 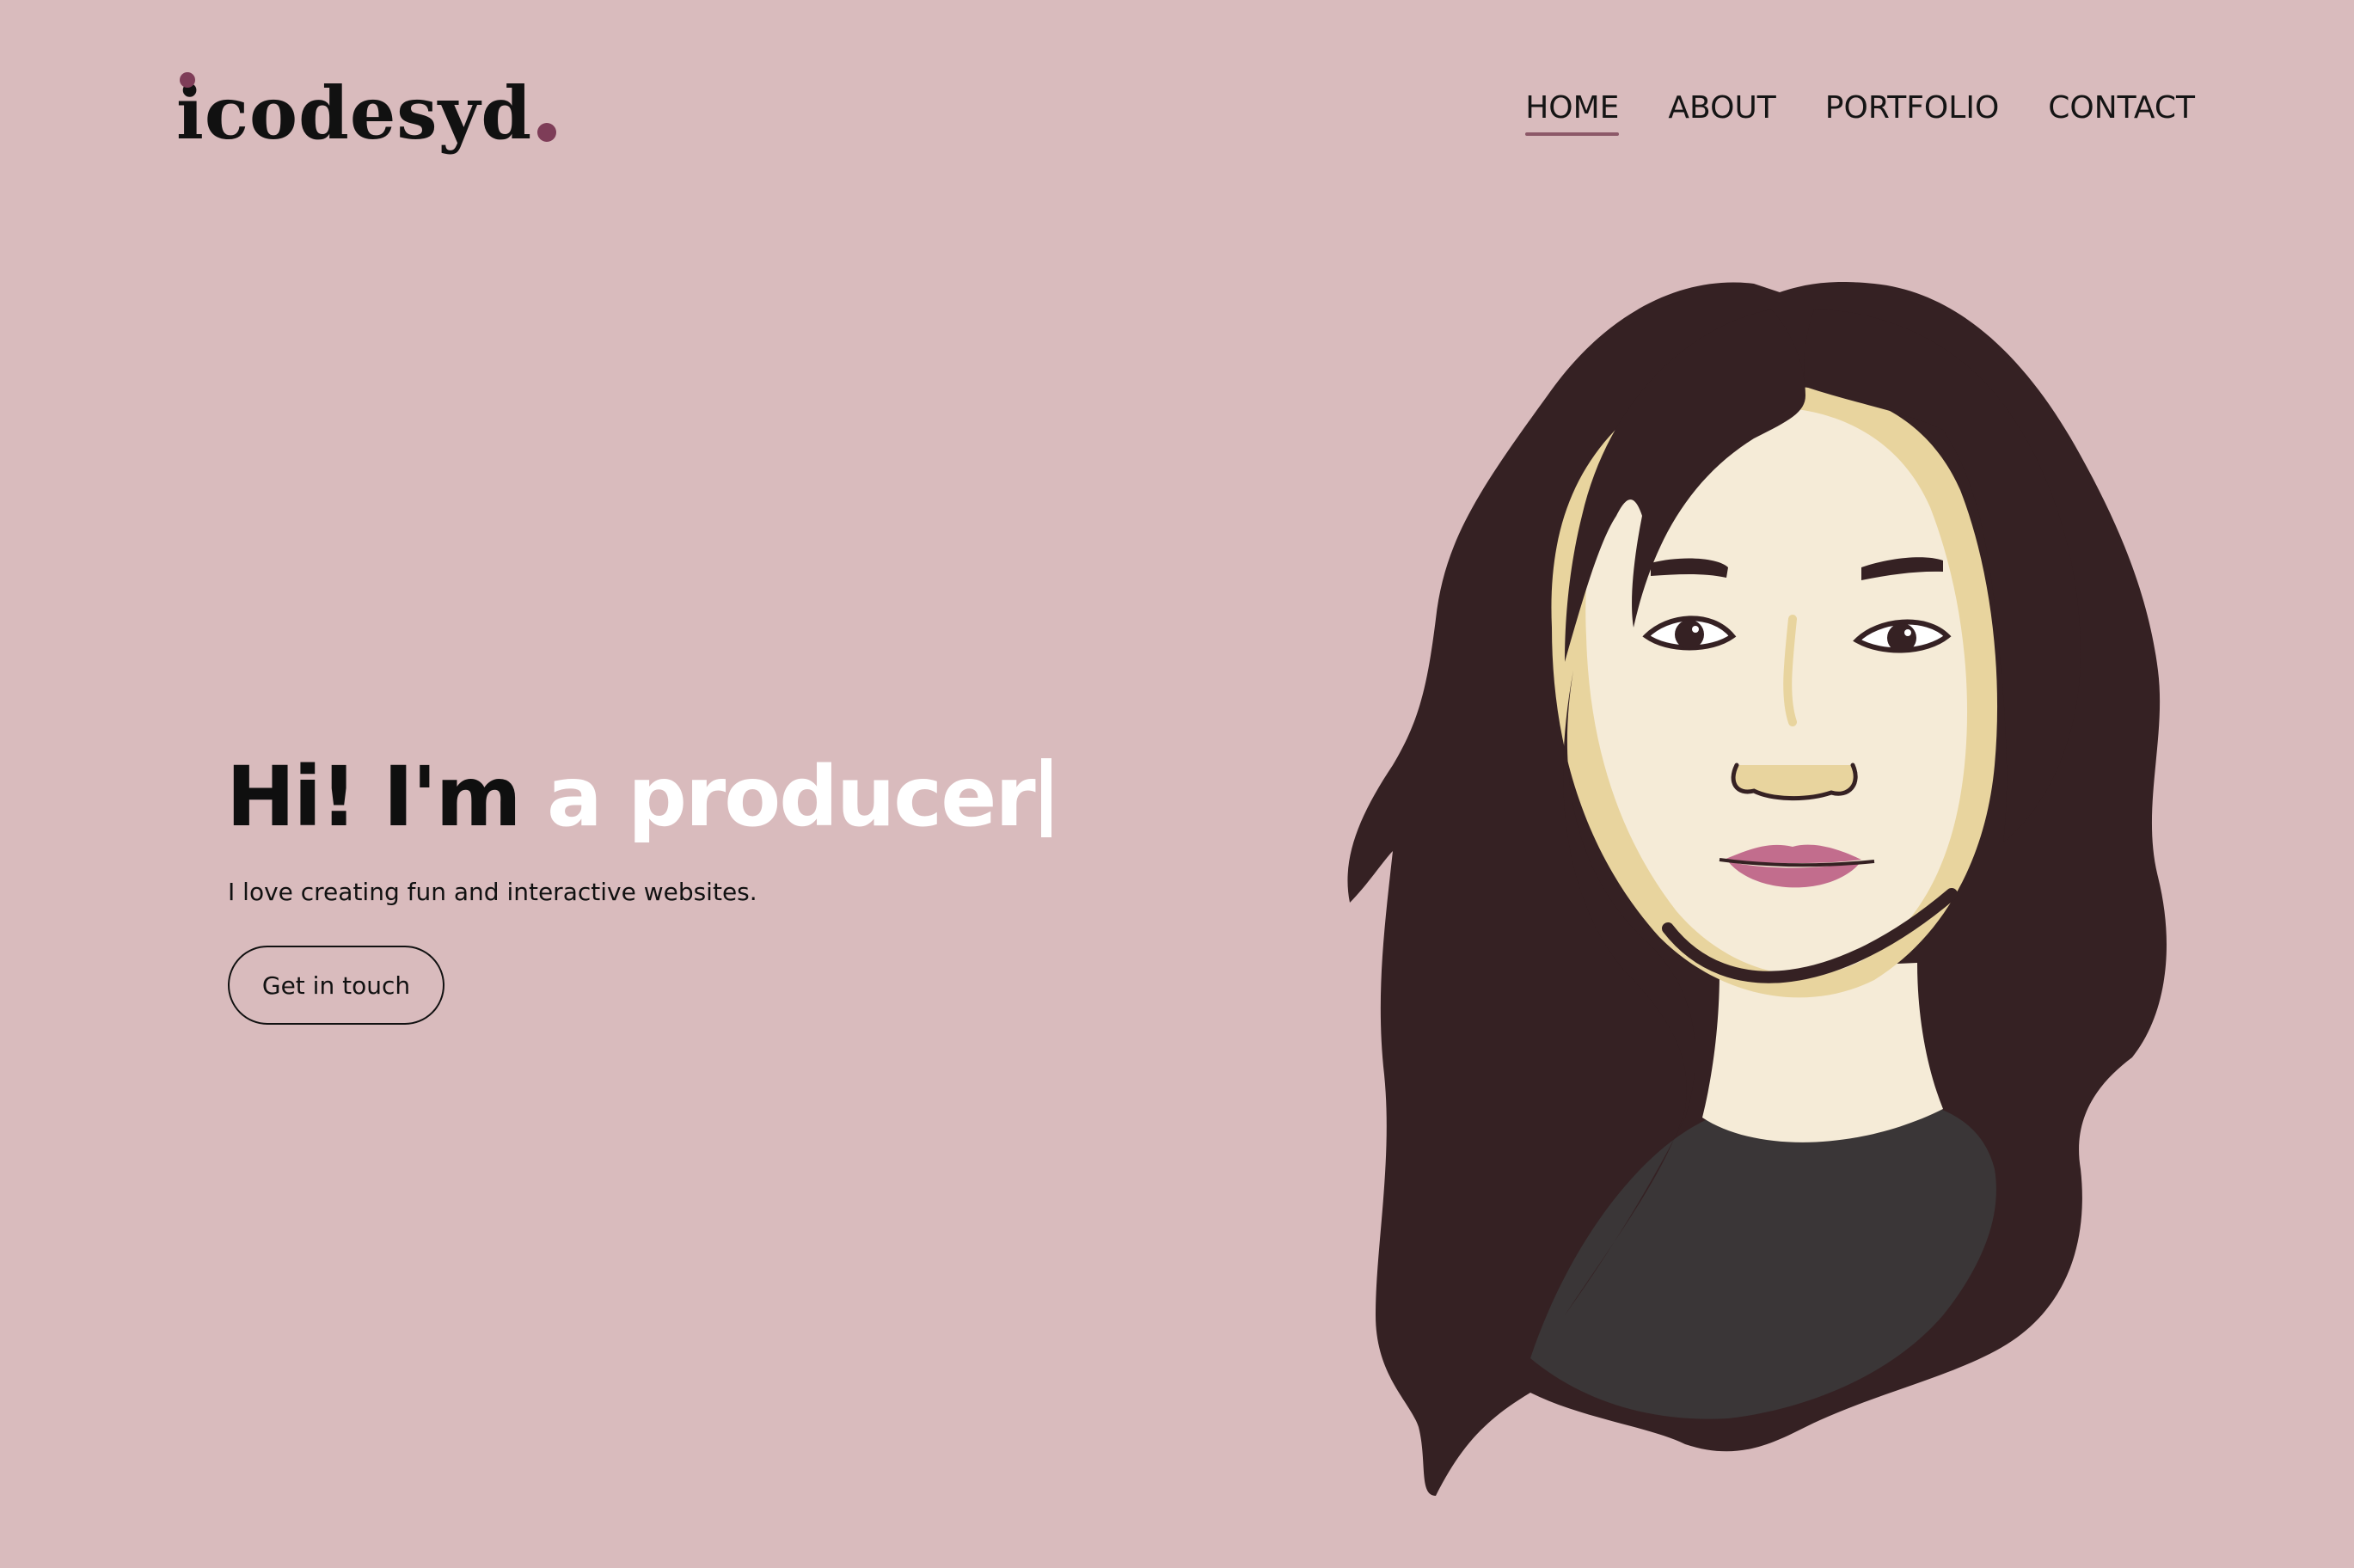 What do you see at coordinates (336, 985) in the screenshot?
I see `get-in-touch-button: Get in touch` at bounding box center [336, 985].